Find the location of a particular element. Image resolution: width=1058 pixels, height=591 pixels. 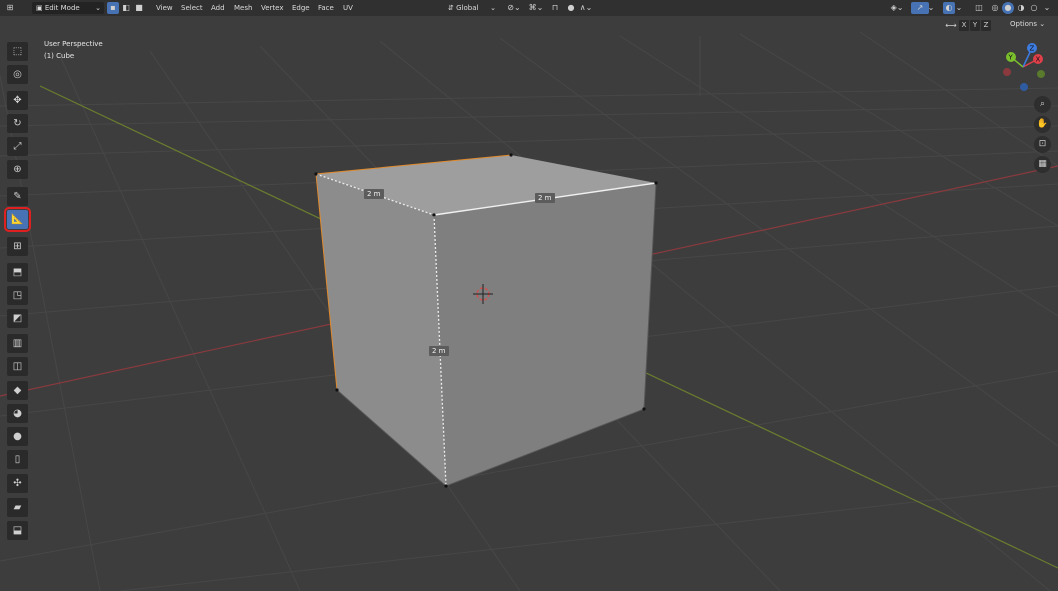

select-box-icon: ⬚ is located at coordinates (17, 51).